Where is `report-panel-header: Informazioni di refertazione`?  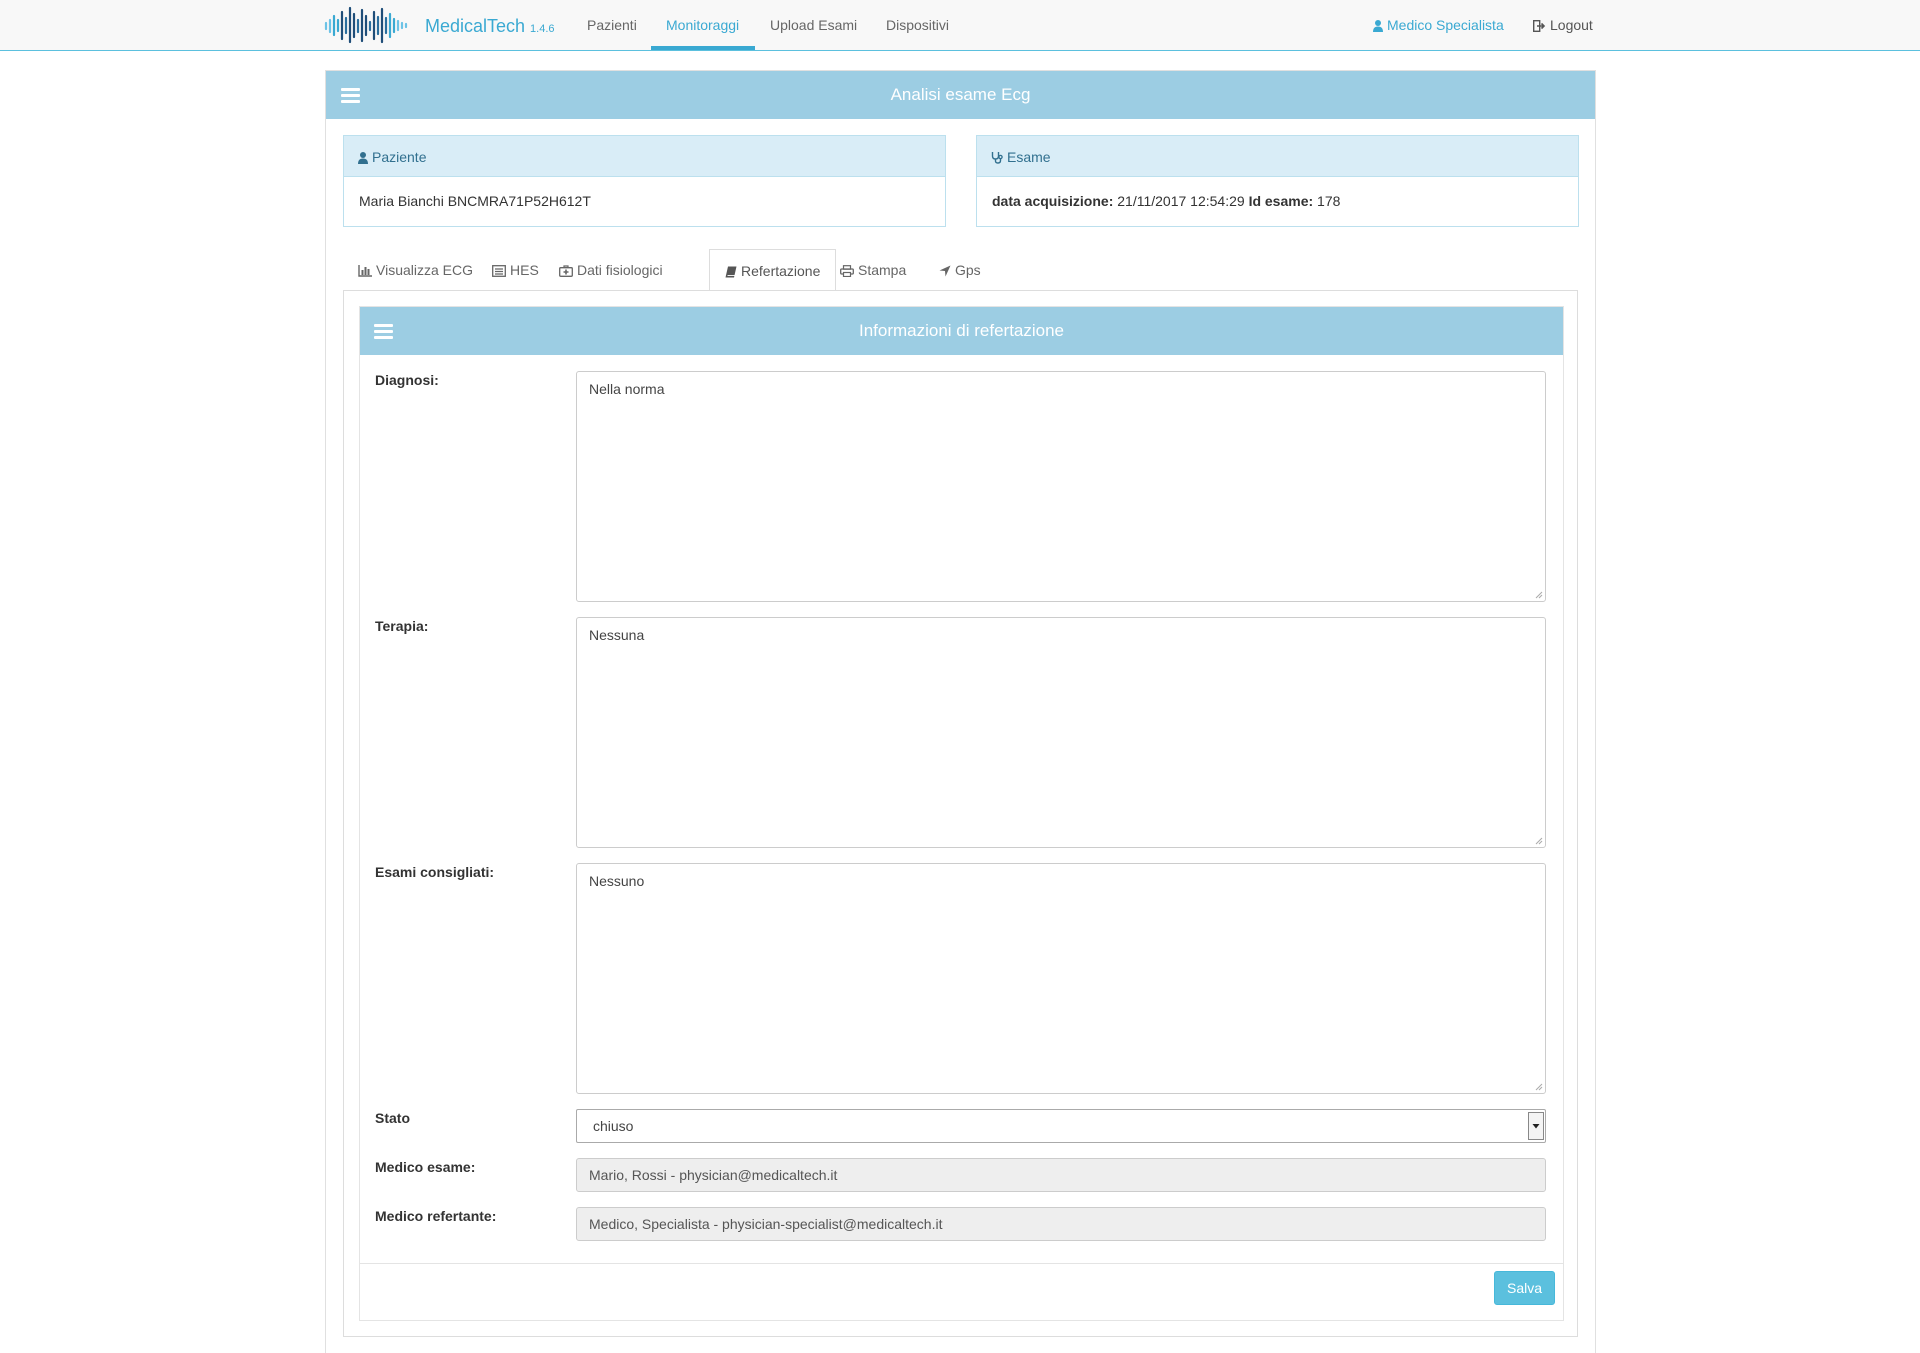
report-panel-header: Informazioni di refertazione is located at coordinates (961, 331).